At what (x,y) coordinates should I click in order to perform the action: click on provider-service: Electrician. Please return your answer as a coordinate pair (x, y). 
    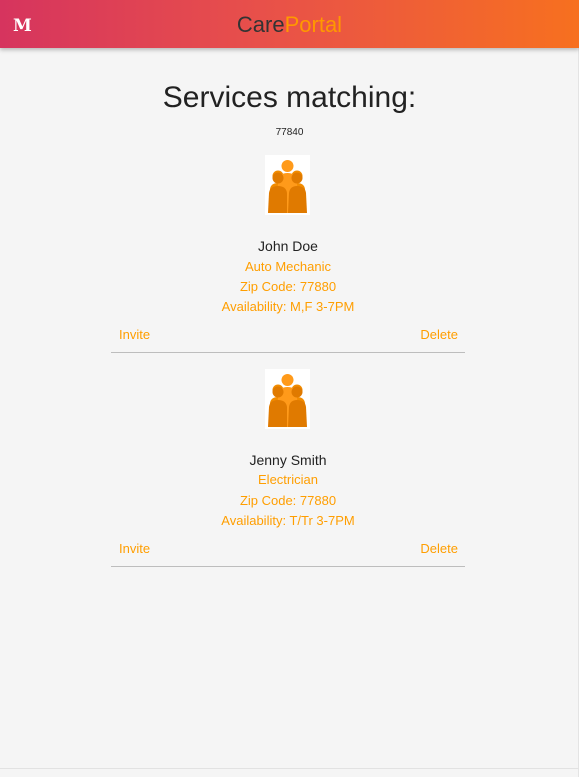
    Looking at the image, I should click on (288, 479).